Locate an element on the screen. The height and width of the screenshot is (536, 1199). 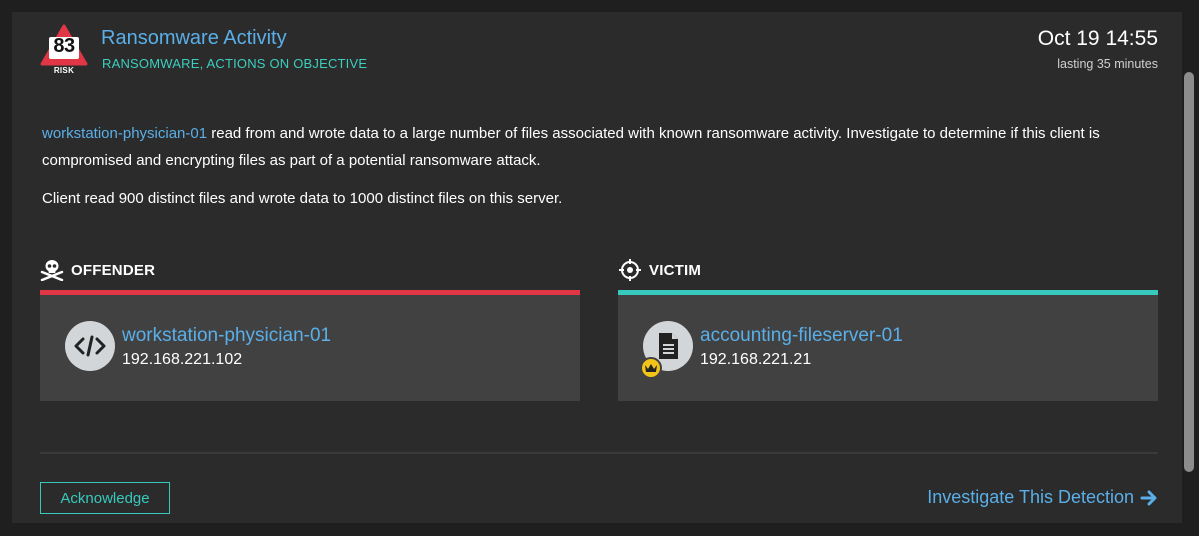
offender-device-link: workstation-physician-01 is located at coordinates (124, 133).